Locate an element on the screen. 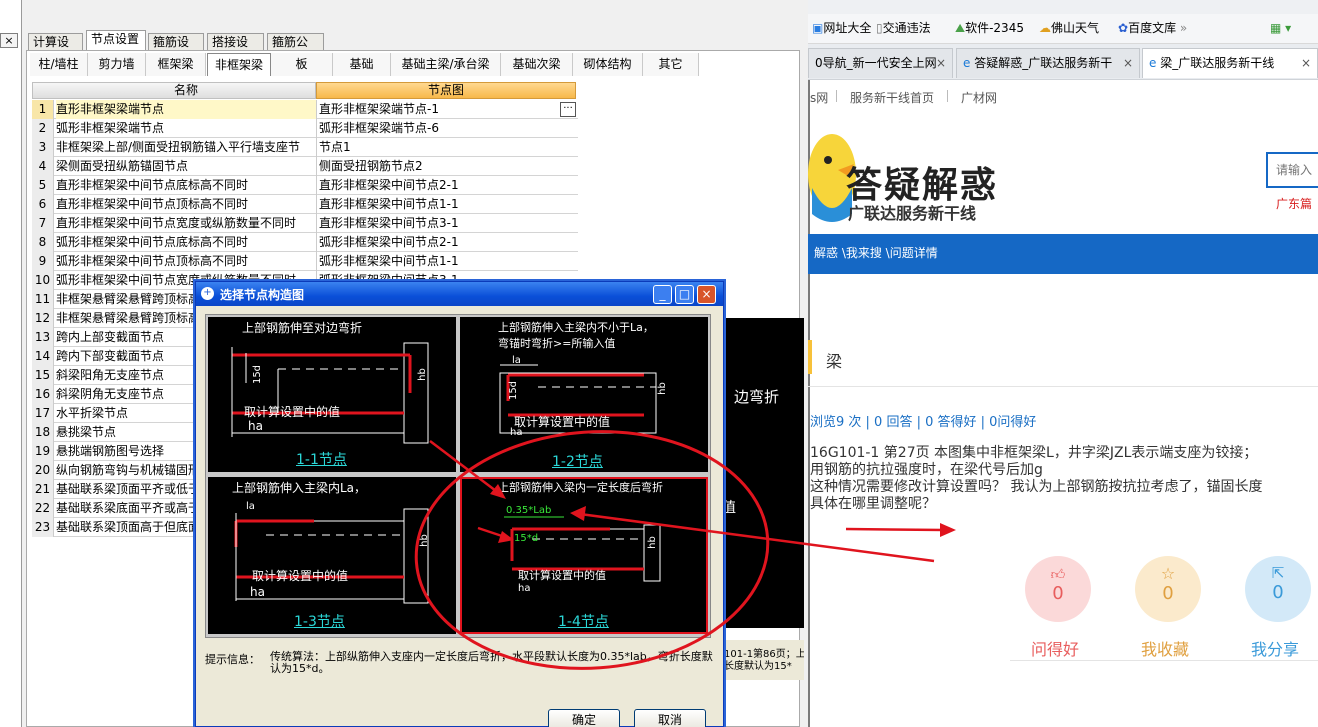 This screenshot has height=727, width=1318. weather-icon: ☁ is located at coordinates (1045, 28).